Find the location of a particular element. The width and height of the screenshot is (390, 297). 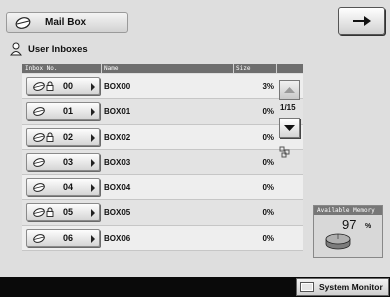

page-indicator: 1/15 is located at coordinates (288, 107).